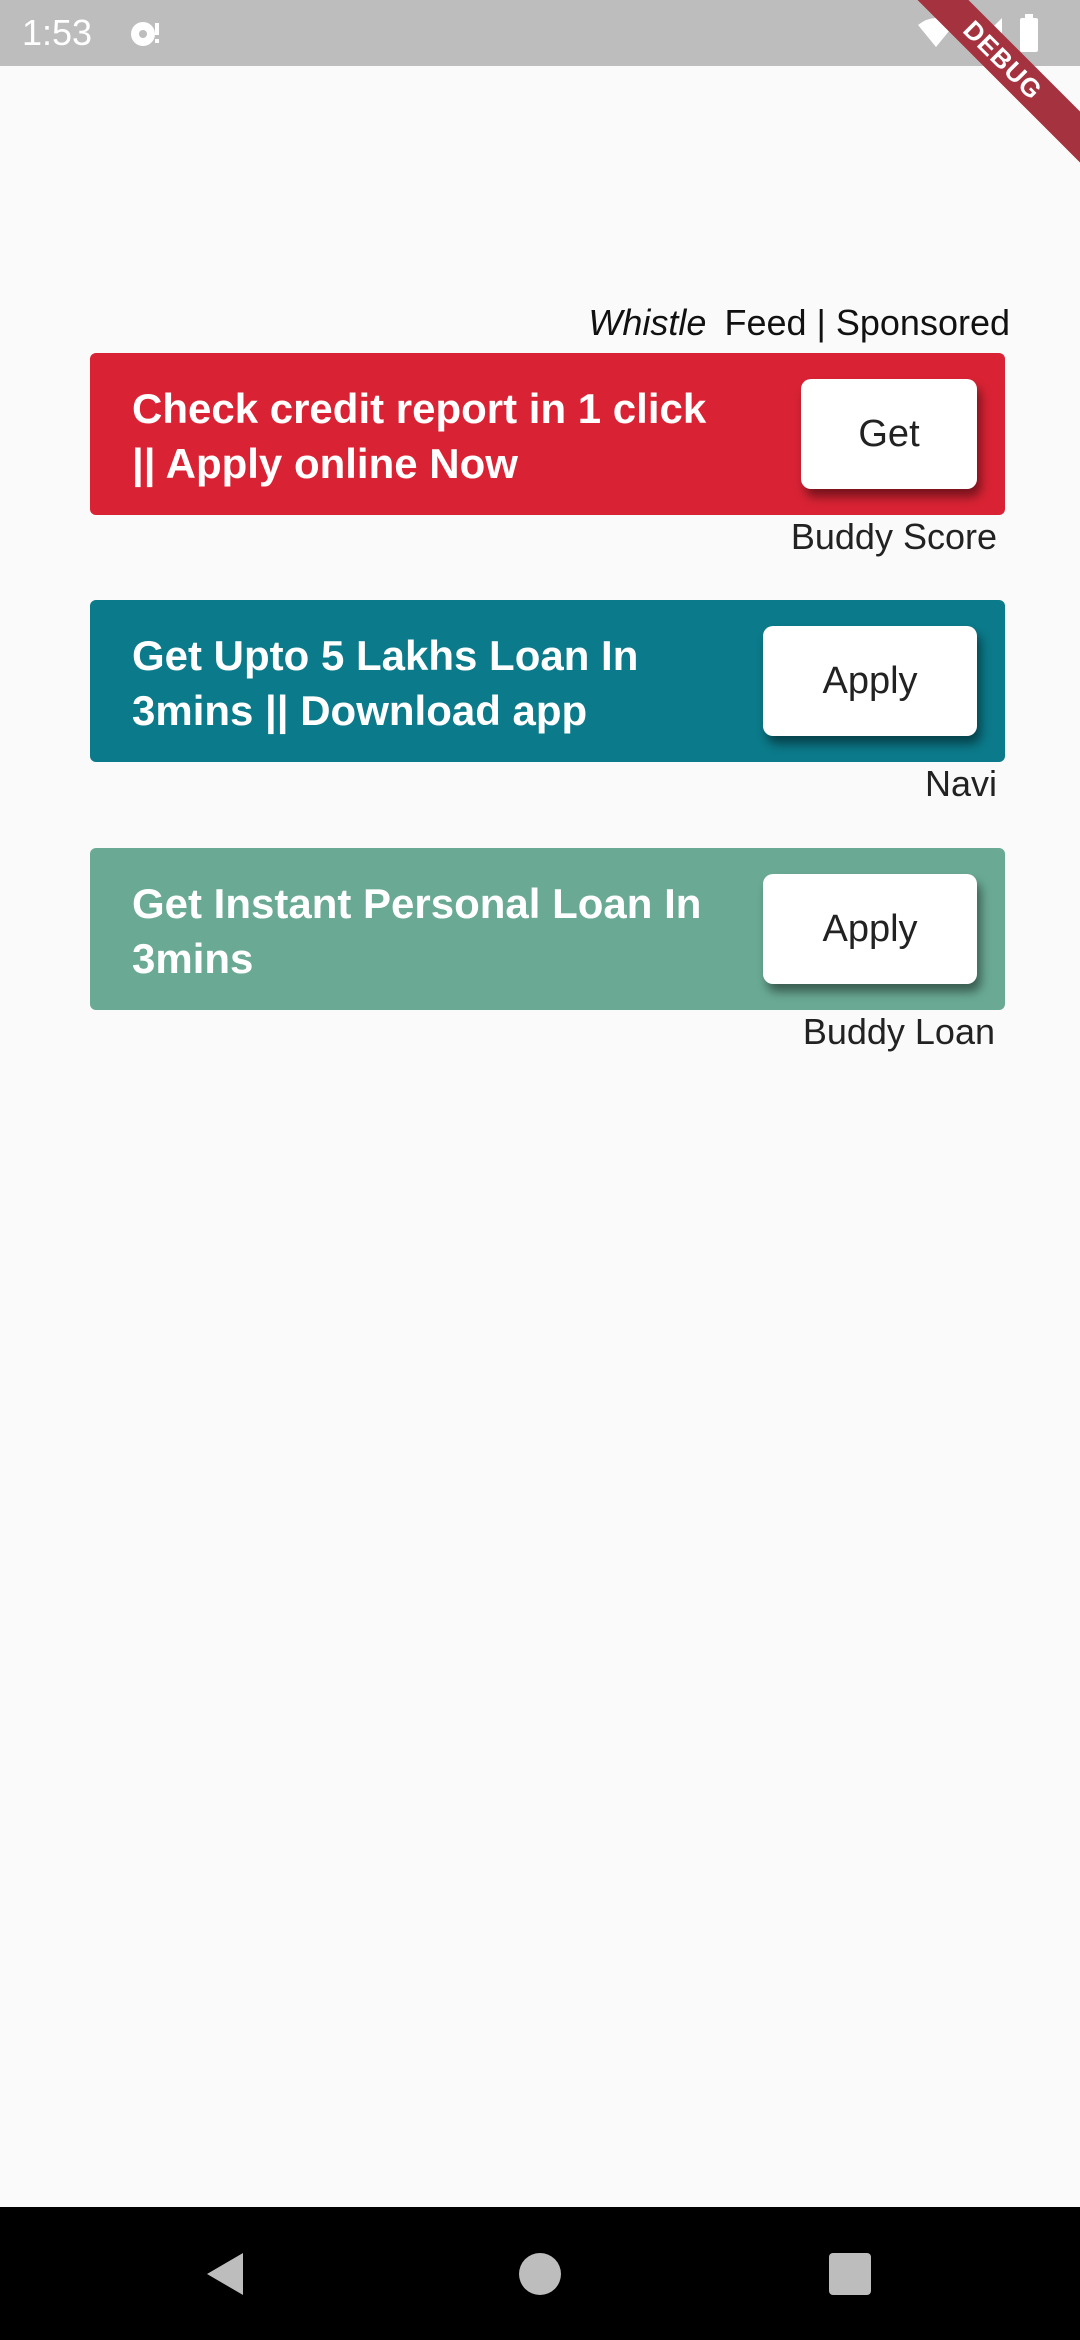  I want to click on system-nav-bar, so click(540, 2273).